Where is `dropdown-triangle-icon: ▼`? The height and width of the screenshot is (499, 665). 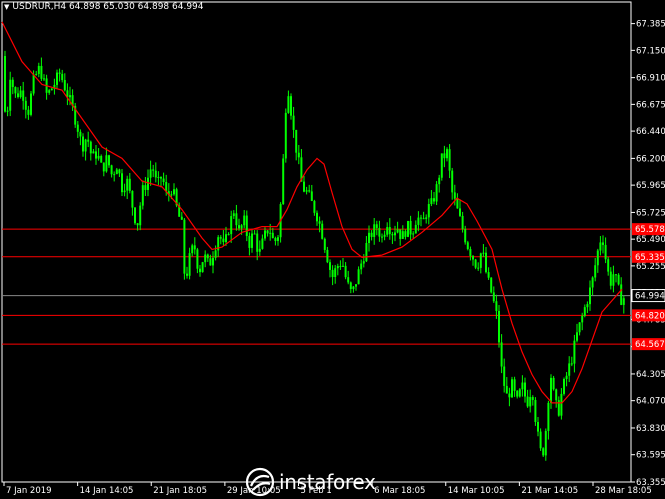
dropdown-triangle-icon: ▼ is located at coordinates (6, 7).